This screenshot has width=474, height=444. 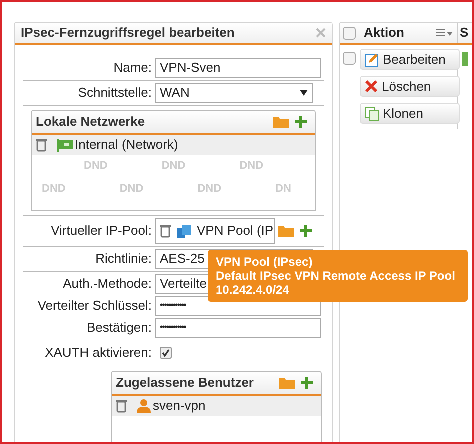 What do you see at coordinates (185, 383) in the screenshot?
I see `list-title: Zugelassene Benutzer` at bounding box center [185, 383].